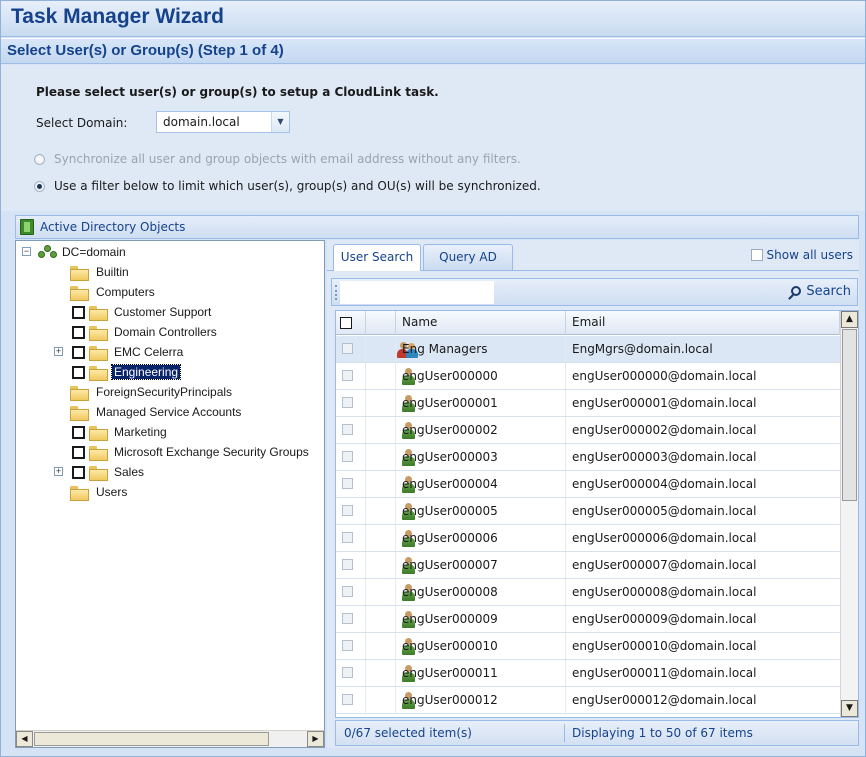  I want to click on scroll-left-icon: ◀, so click(24, 739).